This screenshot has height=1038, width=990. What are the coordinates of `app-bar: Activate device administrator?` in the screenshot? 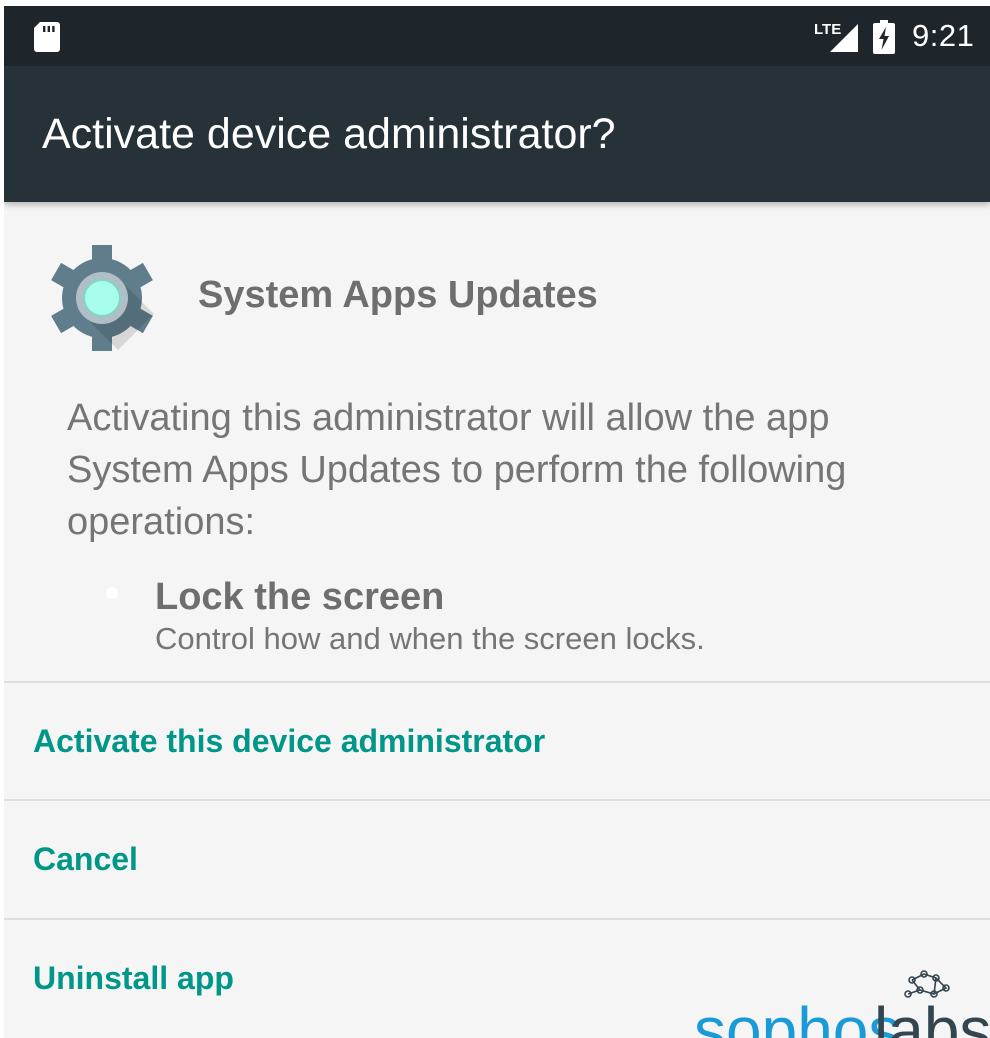 It's located at (497, 134).